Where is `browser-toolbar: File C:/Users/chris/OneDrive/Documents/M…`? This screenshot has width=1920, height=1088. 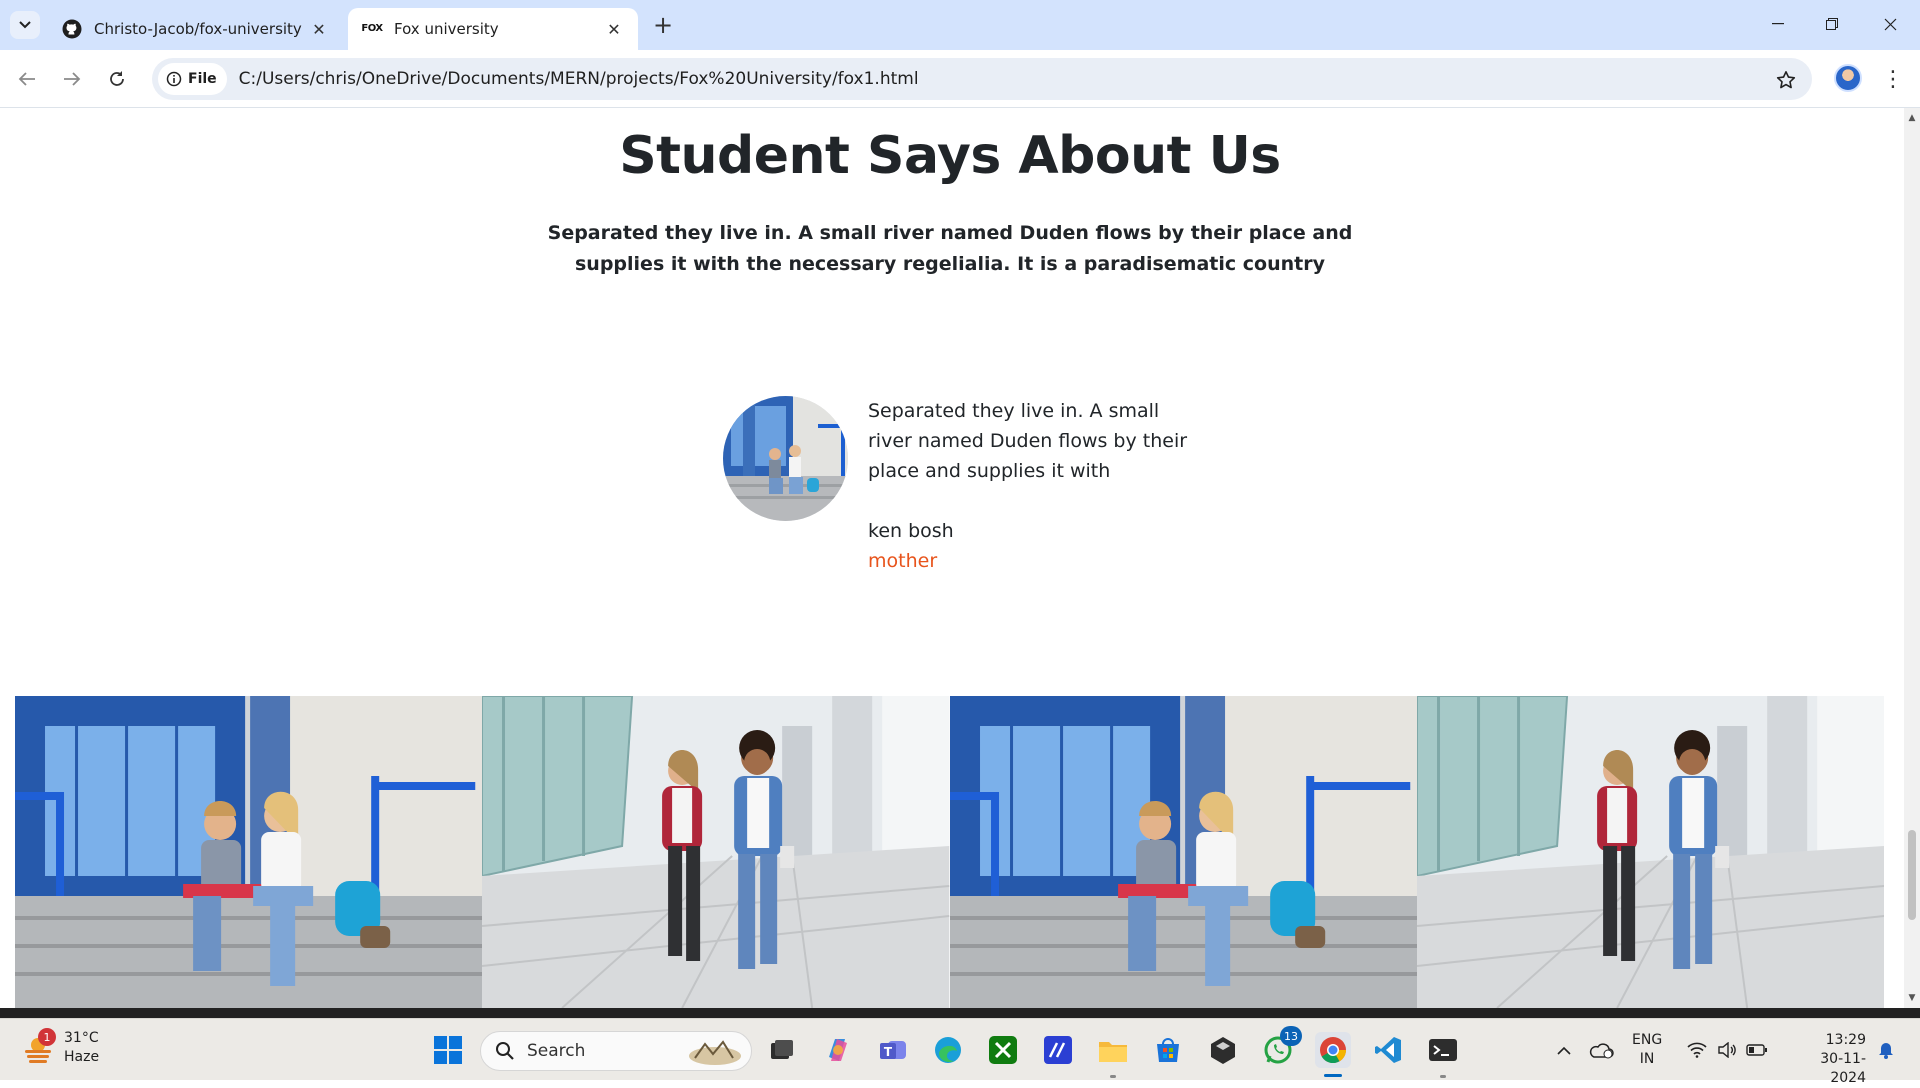 browser-toolbar: File C:/Users/chris/OneDrive/Documents/M… is located at coordinates (960, 79).